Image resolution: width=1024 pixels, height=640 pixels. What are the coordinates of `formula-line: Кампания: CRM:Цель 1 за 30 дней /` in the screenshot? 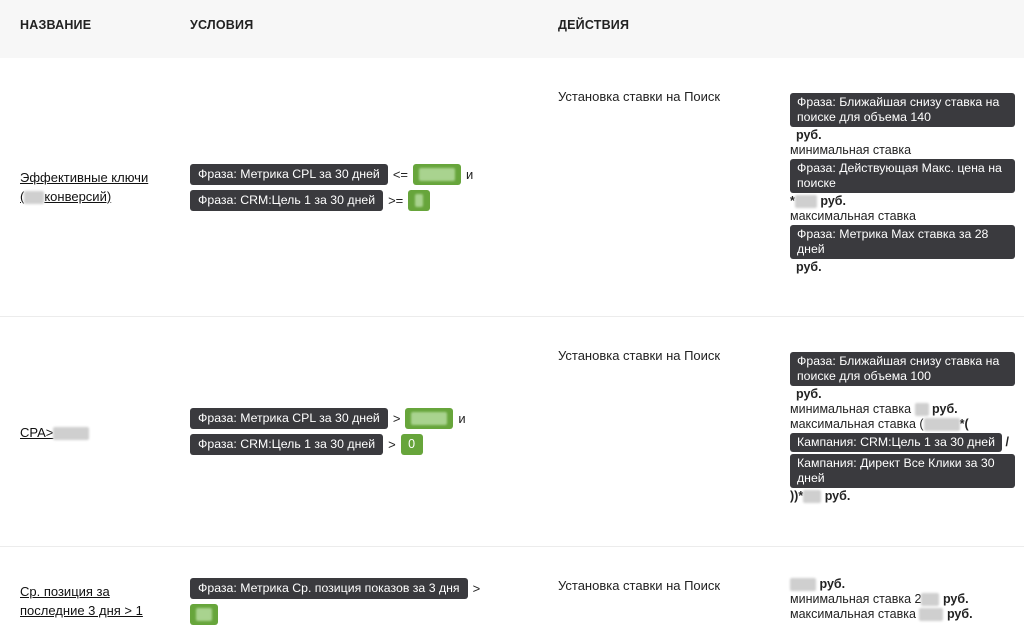 It's located at (902, 442).